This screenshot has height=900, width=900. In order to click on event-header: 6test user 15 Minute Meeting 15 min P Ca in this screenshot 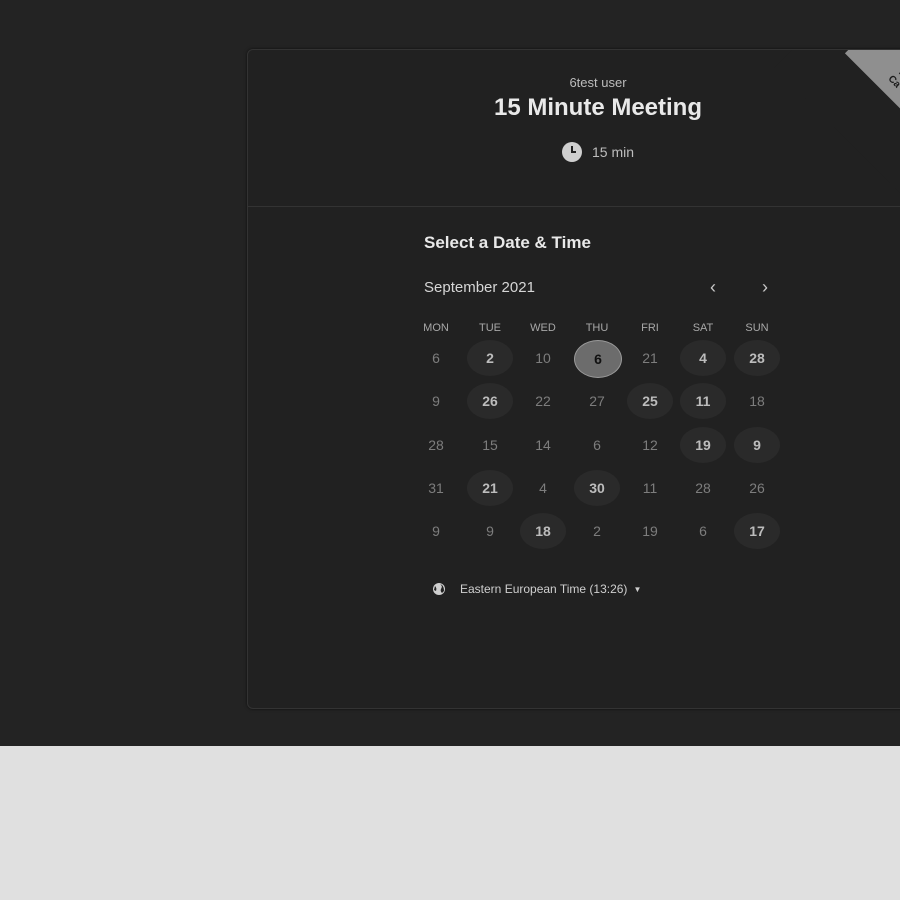, I will do `click(574, 128)`.